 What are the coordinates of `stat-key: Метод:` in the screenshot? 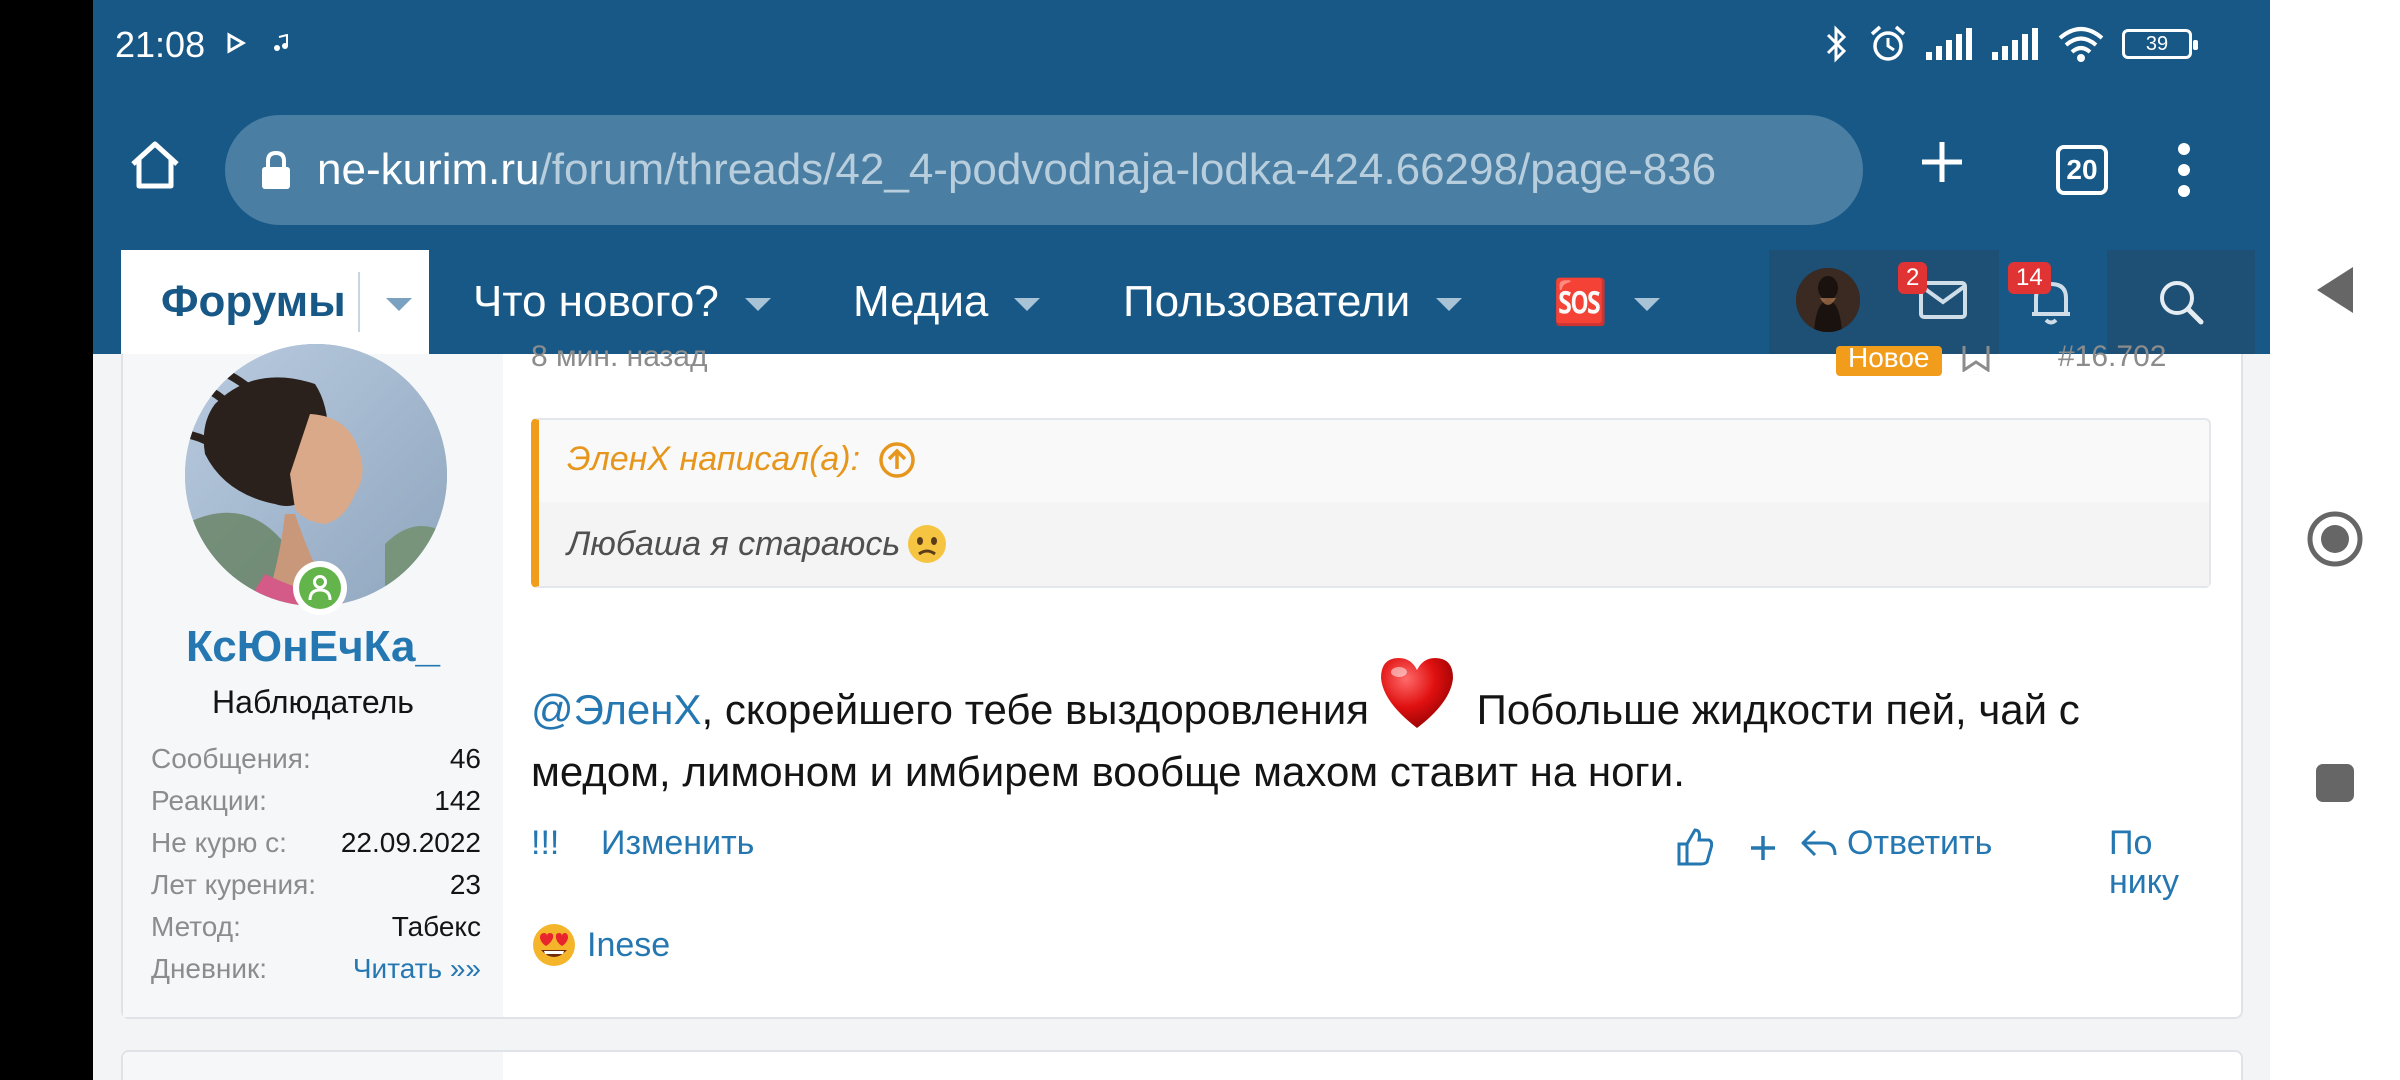 It's located at (196, 926).